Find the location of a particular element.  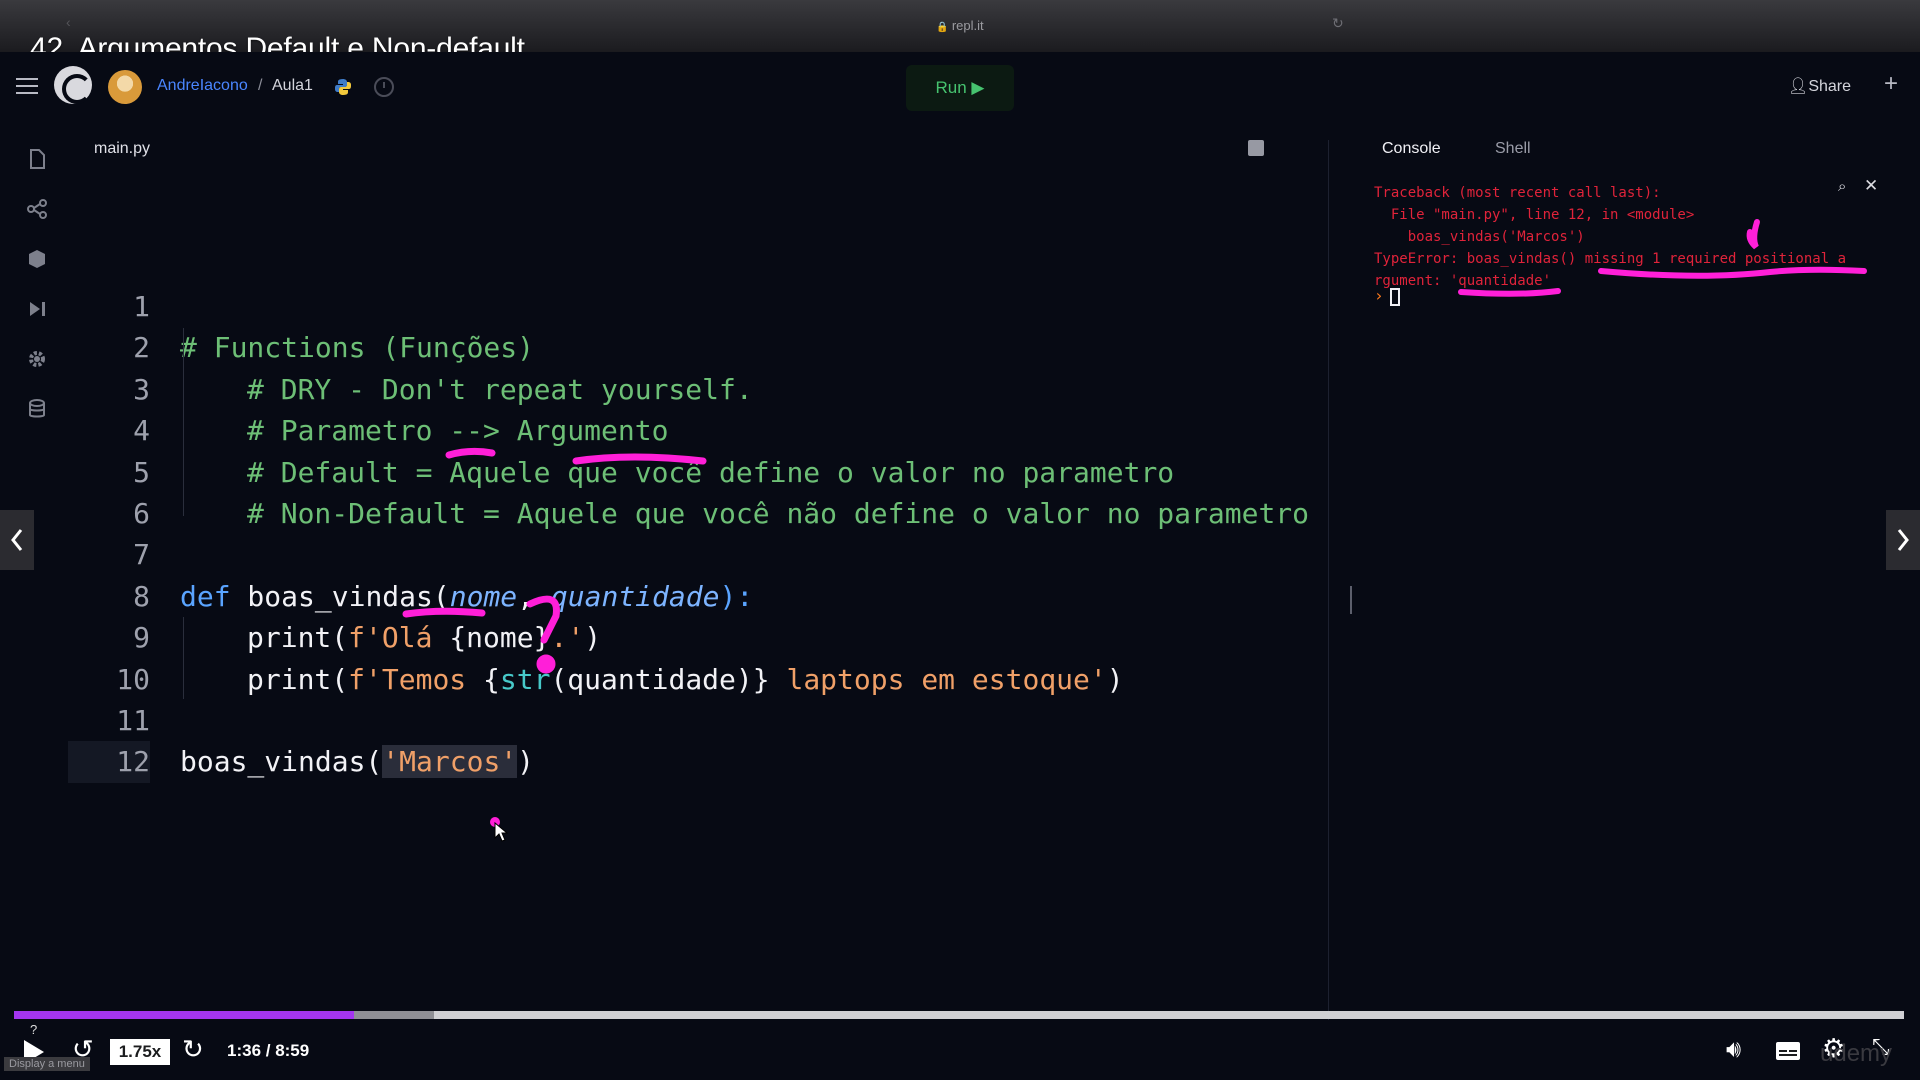

run-button: Run ▶ is located at coordinates (960, 88).